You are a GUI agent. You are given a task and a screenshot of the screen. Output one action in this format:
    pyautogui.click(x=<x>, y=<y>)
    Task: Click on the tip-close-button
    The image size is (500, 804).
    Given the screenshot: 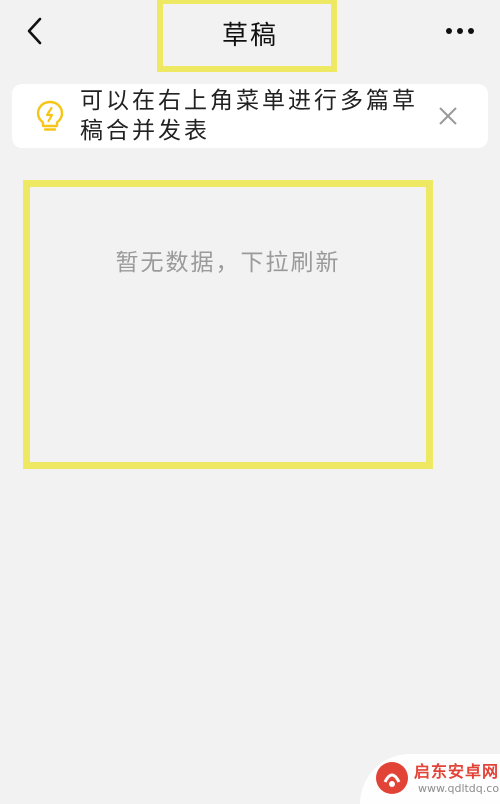 What is the action you would take?
    pyautogui.click(x=448, y=116)
    